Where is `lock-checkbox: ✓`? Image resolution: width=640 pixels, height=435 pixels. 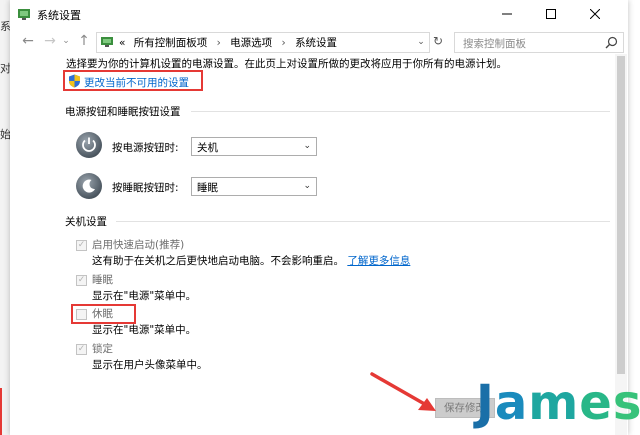 lock-checkbox: ✓ is located at coordinates (81, 349).